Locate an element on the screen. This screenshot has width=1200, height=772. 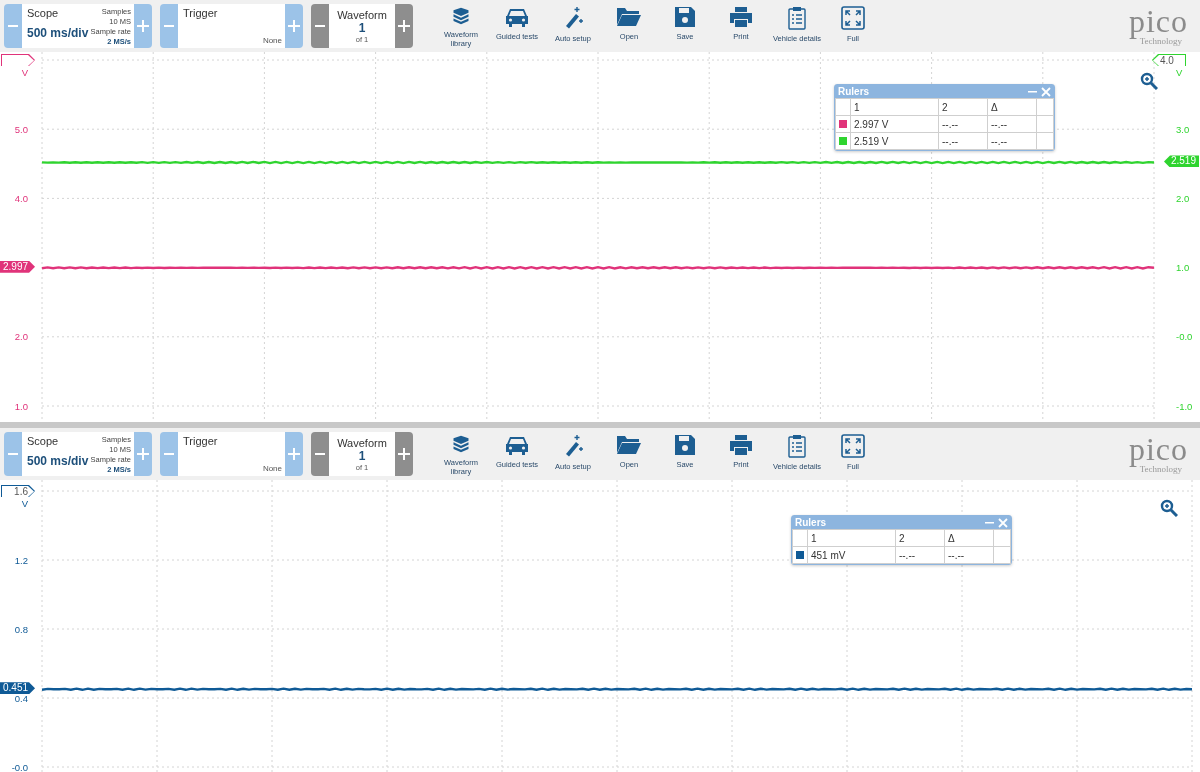
axis-tick-label: 5.0 is located at coordinates (21, 129).